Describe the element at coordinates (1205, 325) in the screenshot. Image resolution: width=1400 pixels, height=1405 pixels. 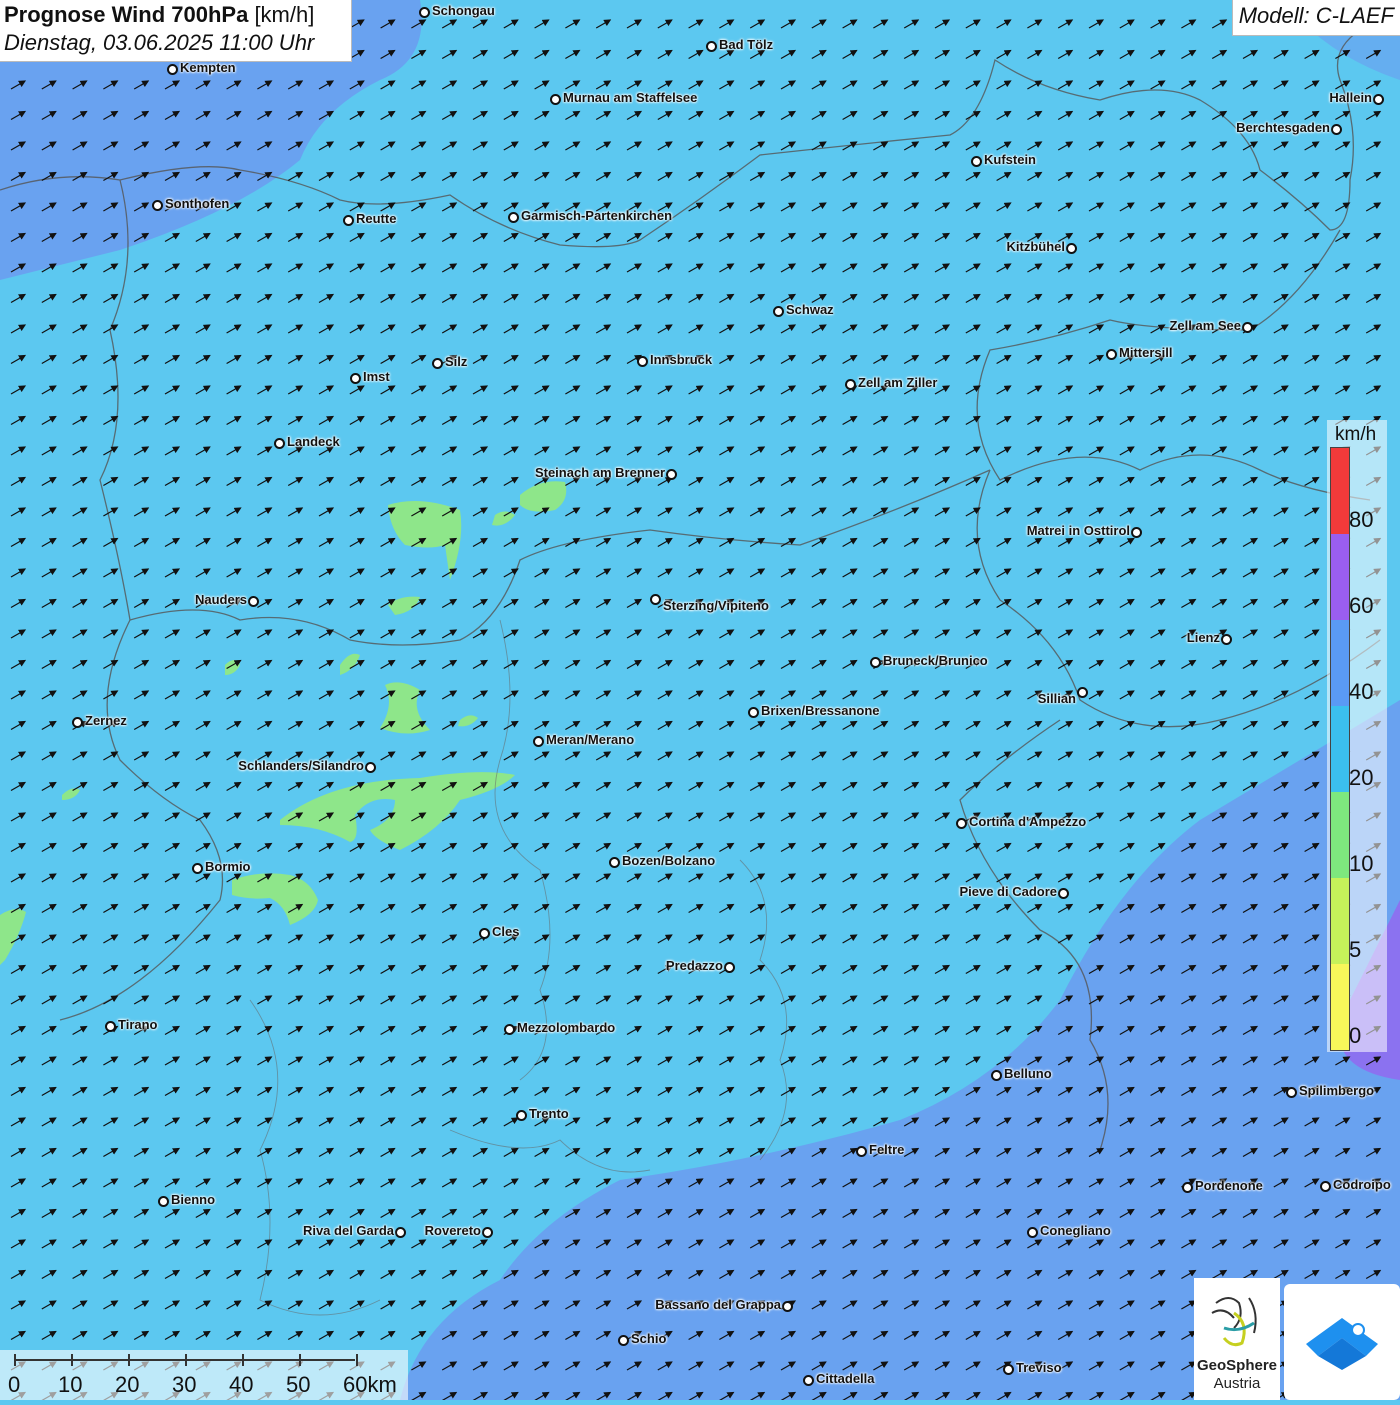
I see `city-label: Zell am See` at that location.